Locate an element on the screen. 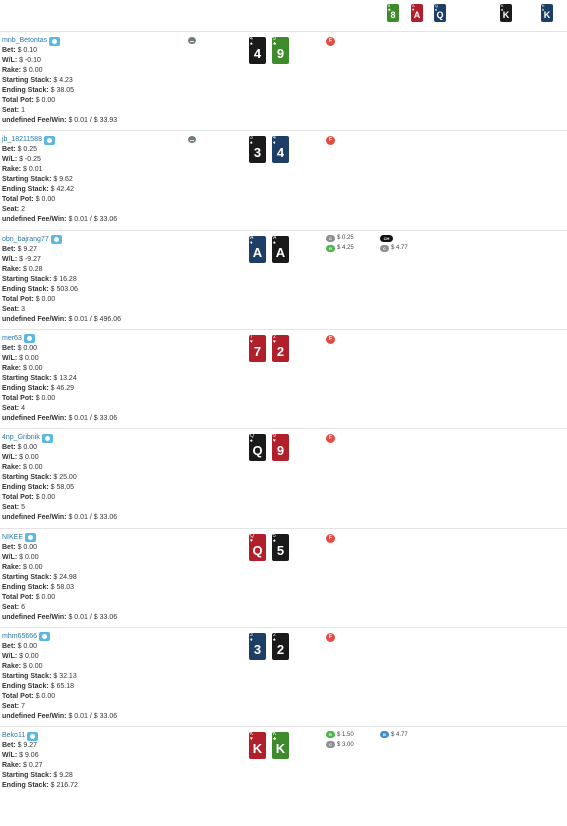 The width and height of the screenshot is (567, 826). hole-card: 3 ♦ 3 is located at coordinates (257, 646).